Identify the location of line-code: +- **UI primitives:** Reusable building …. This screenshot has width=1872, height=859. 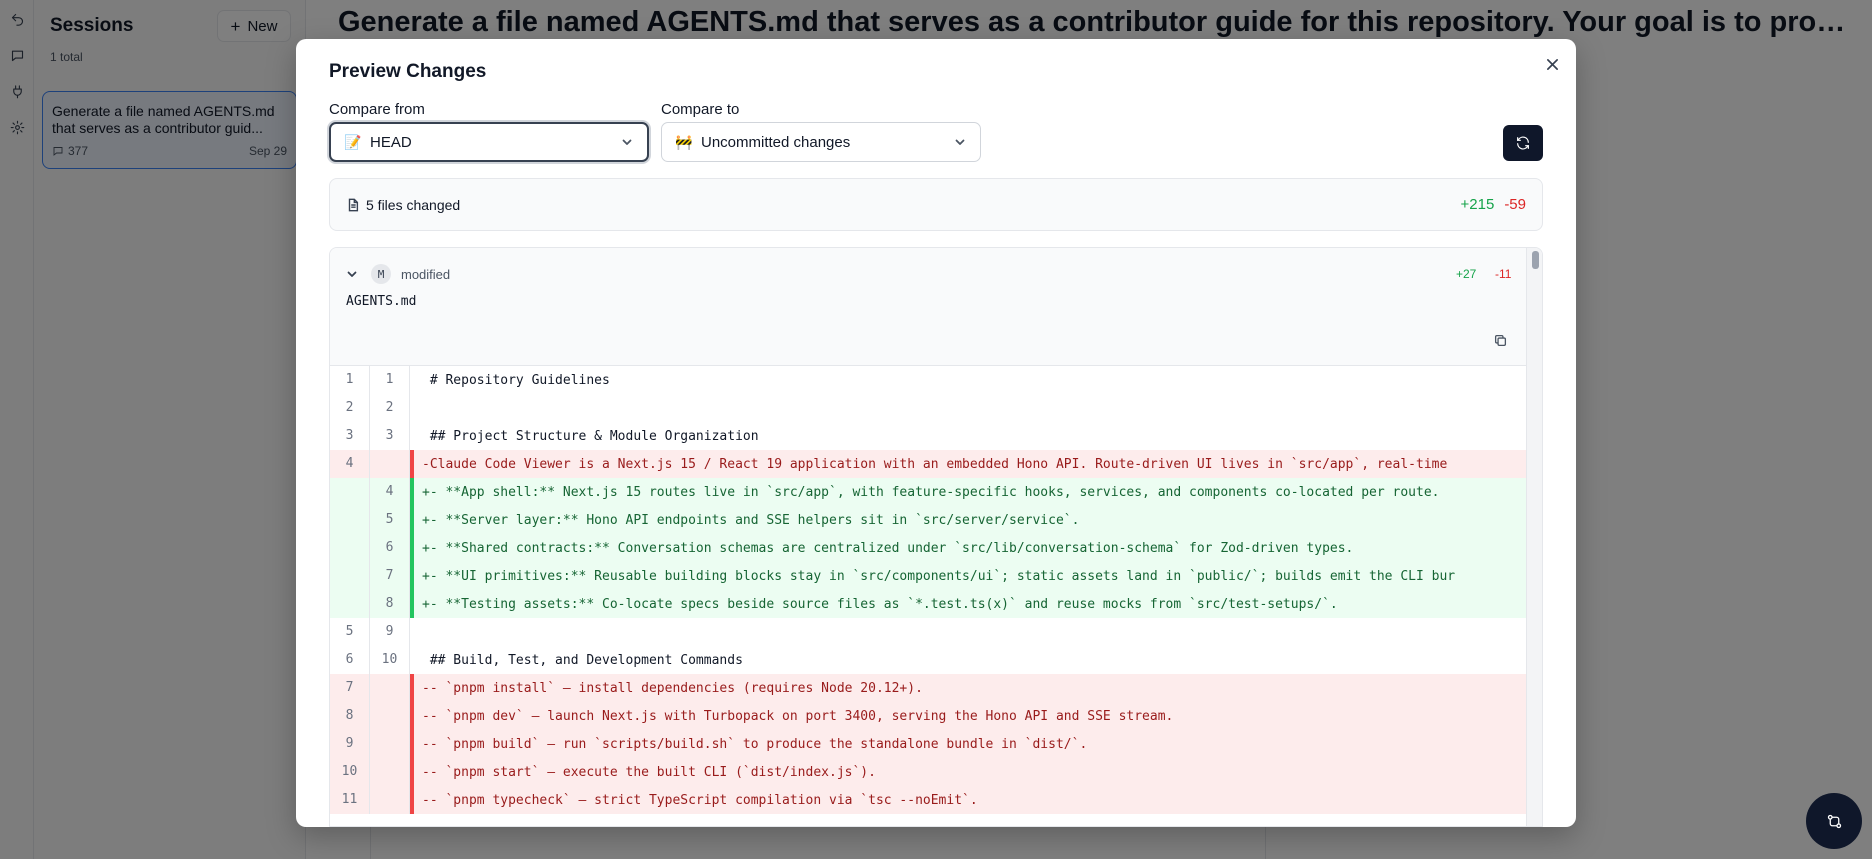
(939, 576).